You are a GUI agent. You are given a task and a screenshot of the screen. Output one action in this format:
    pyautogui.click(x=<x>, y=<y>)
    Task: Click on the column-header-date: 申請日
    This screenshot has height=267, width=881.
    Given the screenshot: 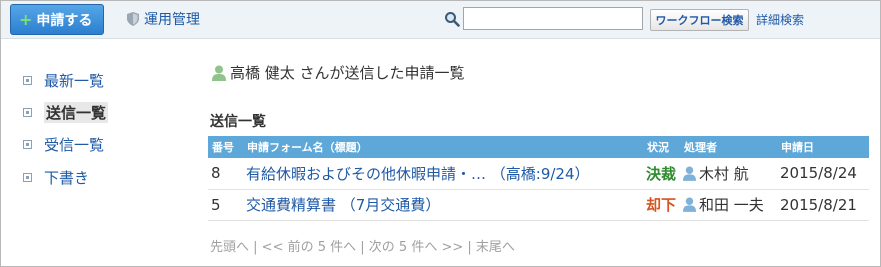 What is the action you would take?
    pyautogui.click(x=823, y=147)
    